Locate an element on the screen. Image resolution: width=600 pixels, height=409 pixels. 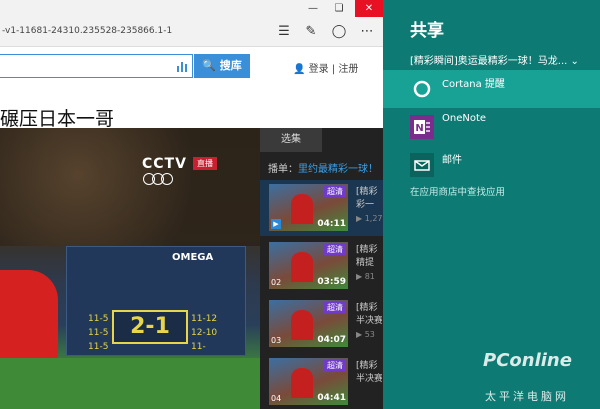
watermark: PConline 太平洋电脑网 is located at coordinates (540, 375).